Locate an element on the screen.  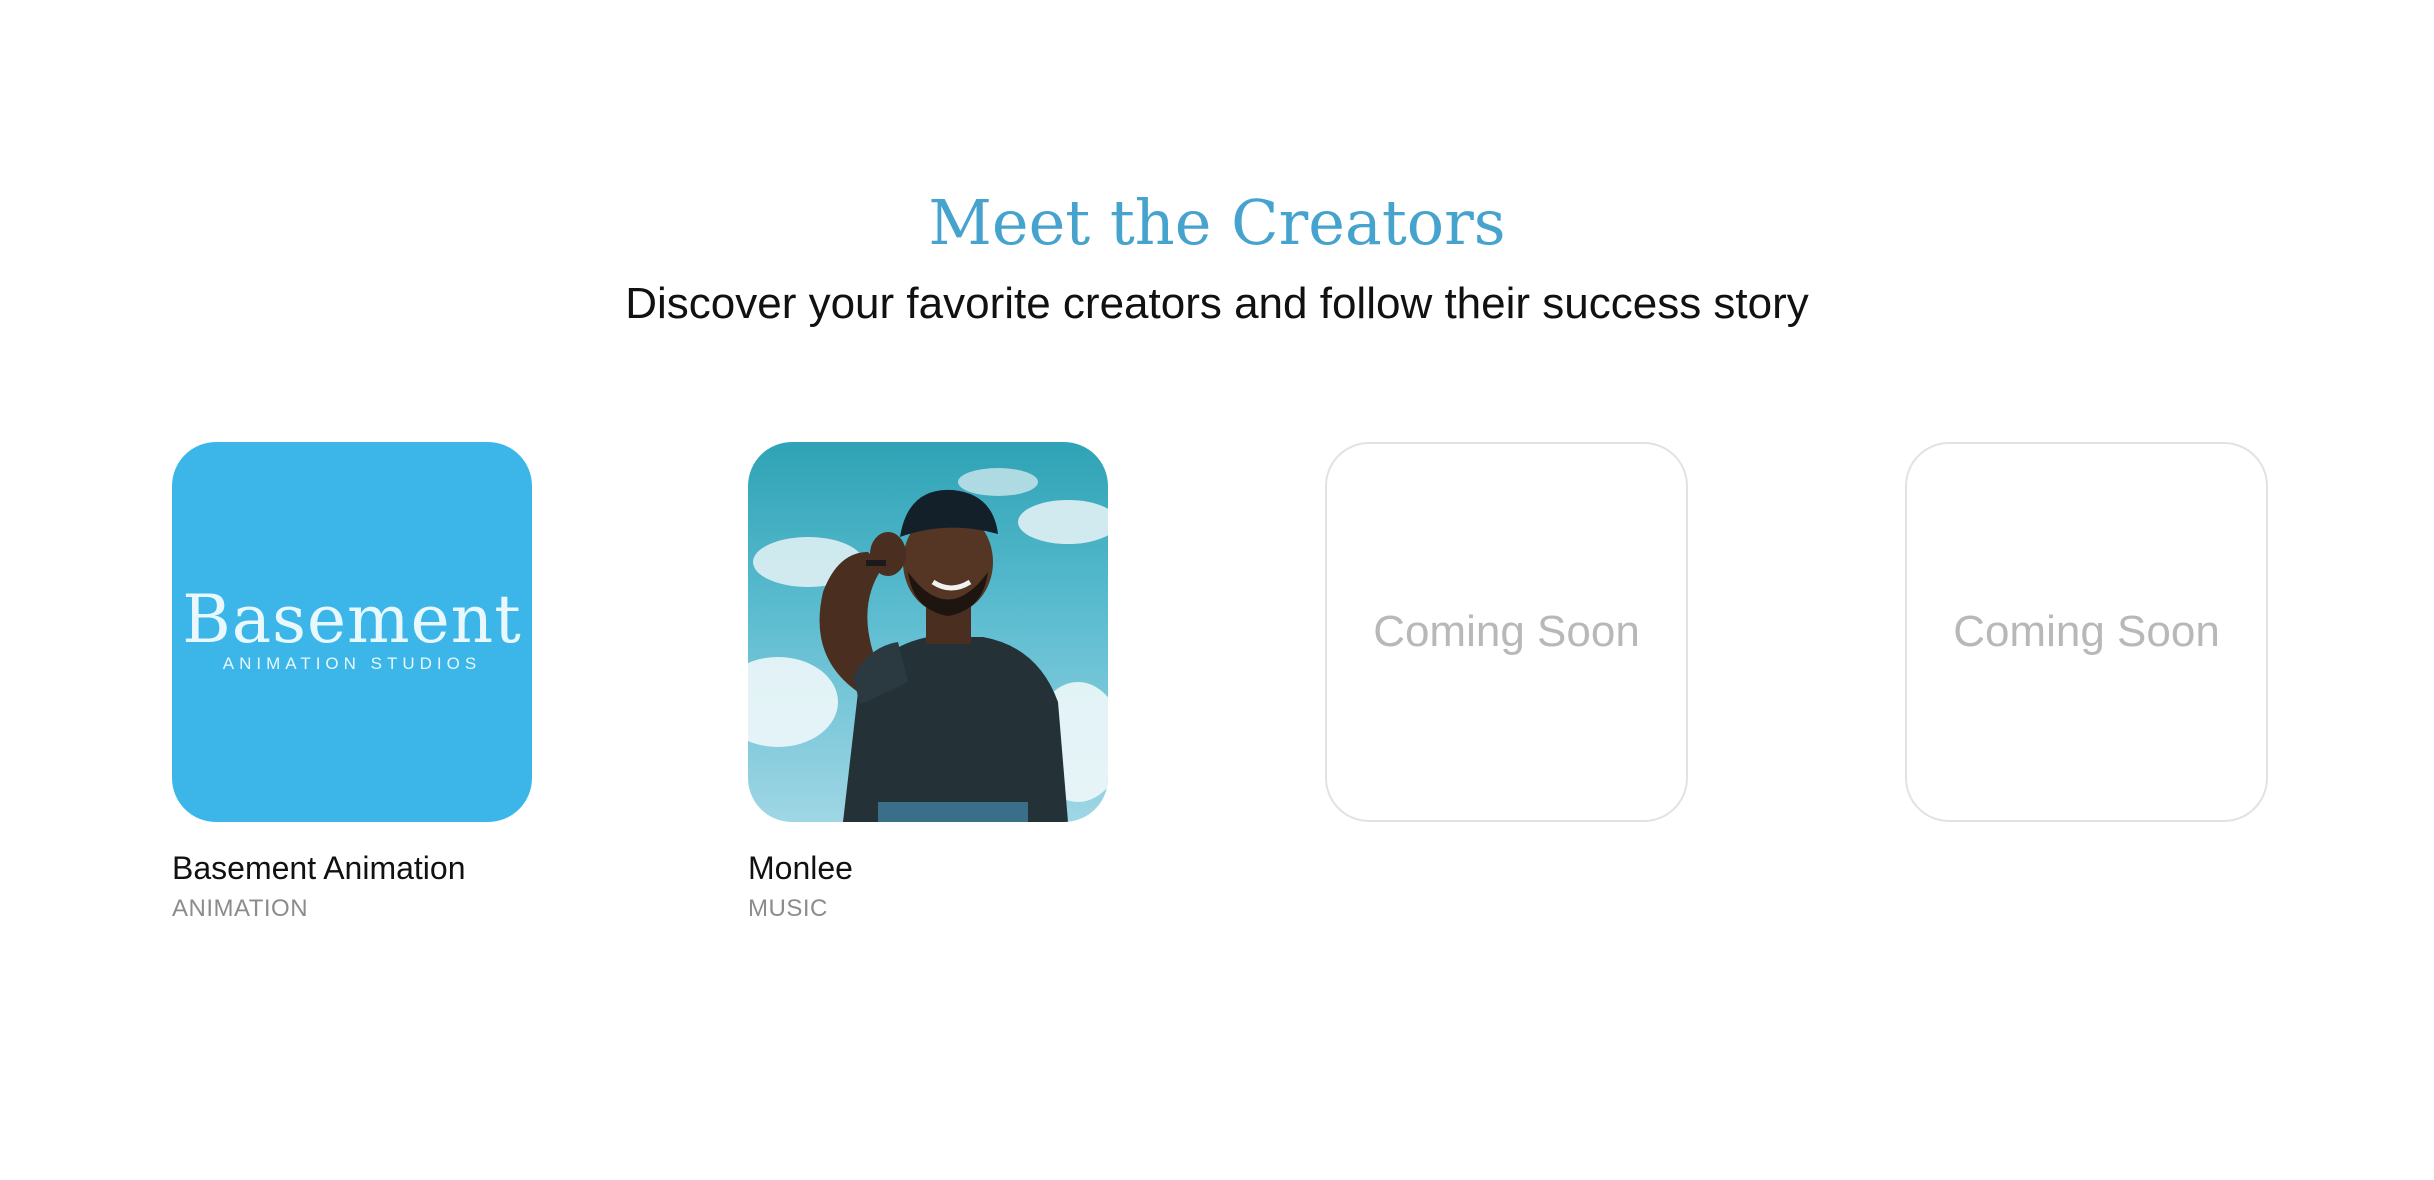
placeholder-card-1: Coming Soon is located at coordinates (1506, 632).